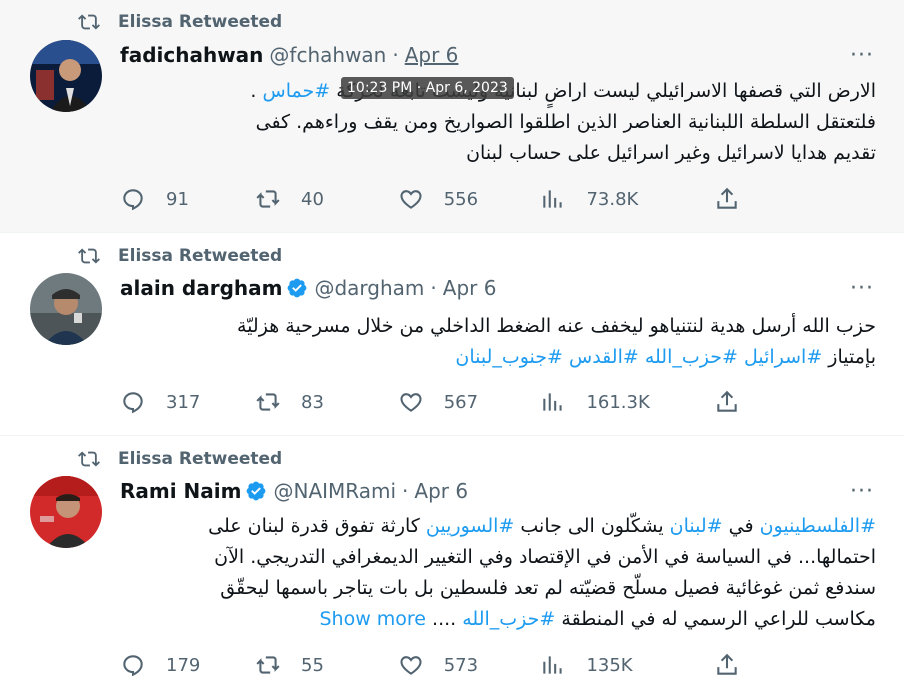 This screenshot has width=904, height=696. I want to click on text-segment: مكاسب للراعي الرسمي له في المنطقة, so click(715, 619).